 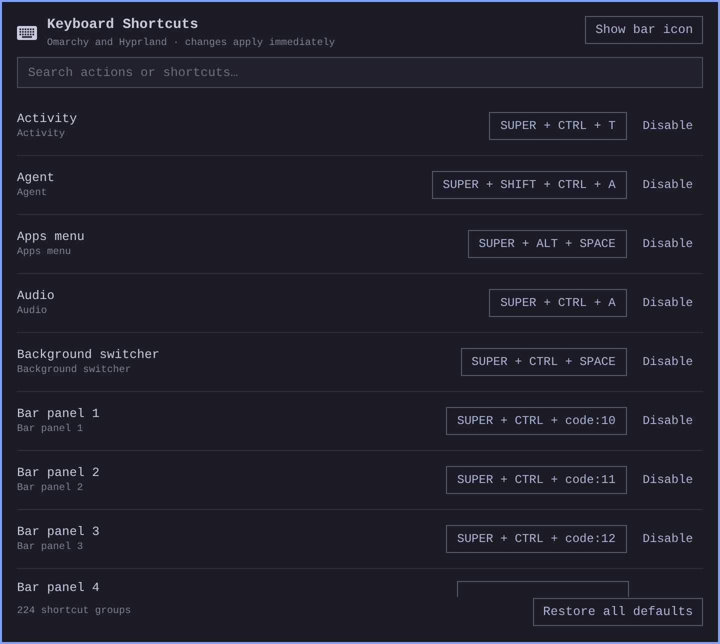 What do you see at coordinates (89, 355) in the screenshot?
I see `shortcut-name: Background switcher` at bounding box center [89, 355].